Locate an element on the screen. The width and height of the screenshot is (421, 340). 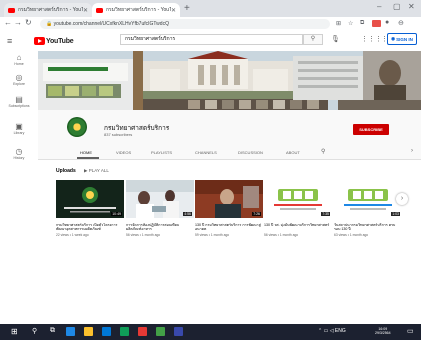
video-duration: 7:26 is located at coordinates (256, 214).